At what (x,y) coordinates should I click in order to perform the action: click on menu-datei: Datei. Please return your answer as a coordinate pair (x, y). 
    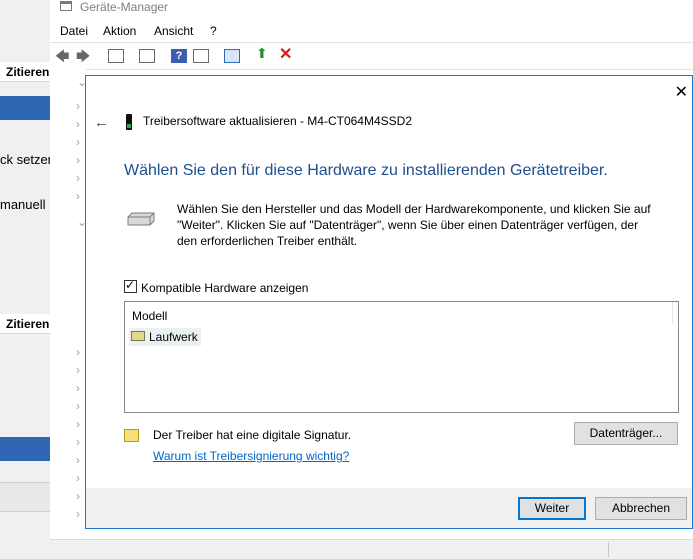
    Looking at the image, I should click on (74, 31).